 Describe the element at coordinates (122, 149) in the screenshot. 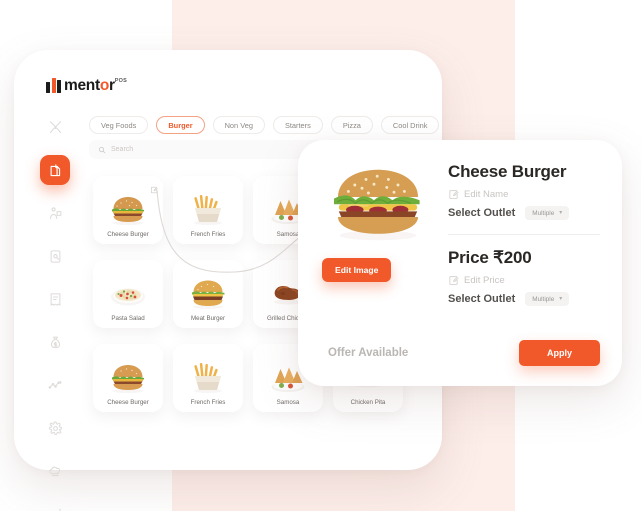

I see `search-placeholder: Search` at that location.